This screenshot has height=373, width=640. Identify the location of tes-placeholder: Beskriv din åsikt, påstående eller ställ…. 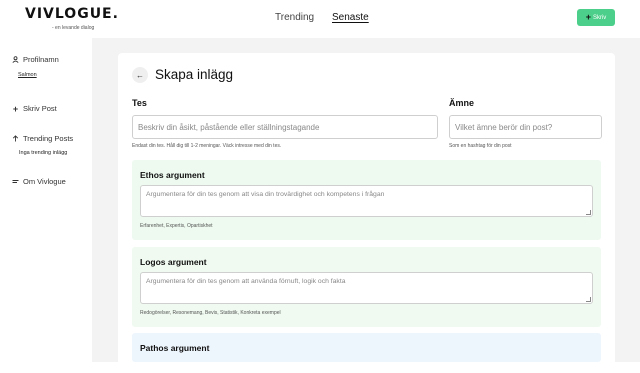
(229, 127).